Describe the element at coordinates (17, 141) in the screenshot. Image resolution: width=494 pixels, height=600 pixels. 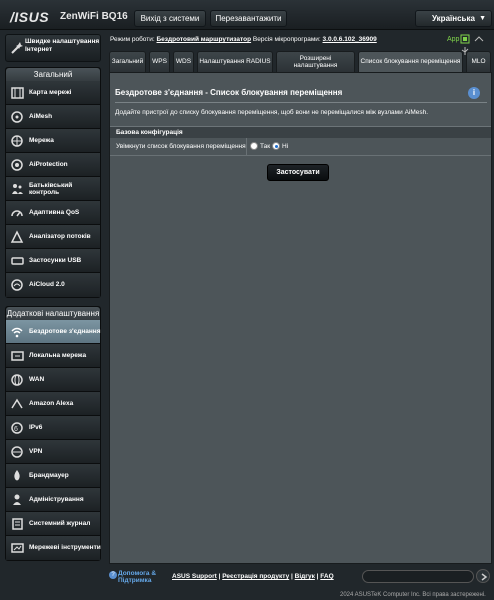
I see `network-icon` at that location.